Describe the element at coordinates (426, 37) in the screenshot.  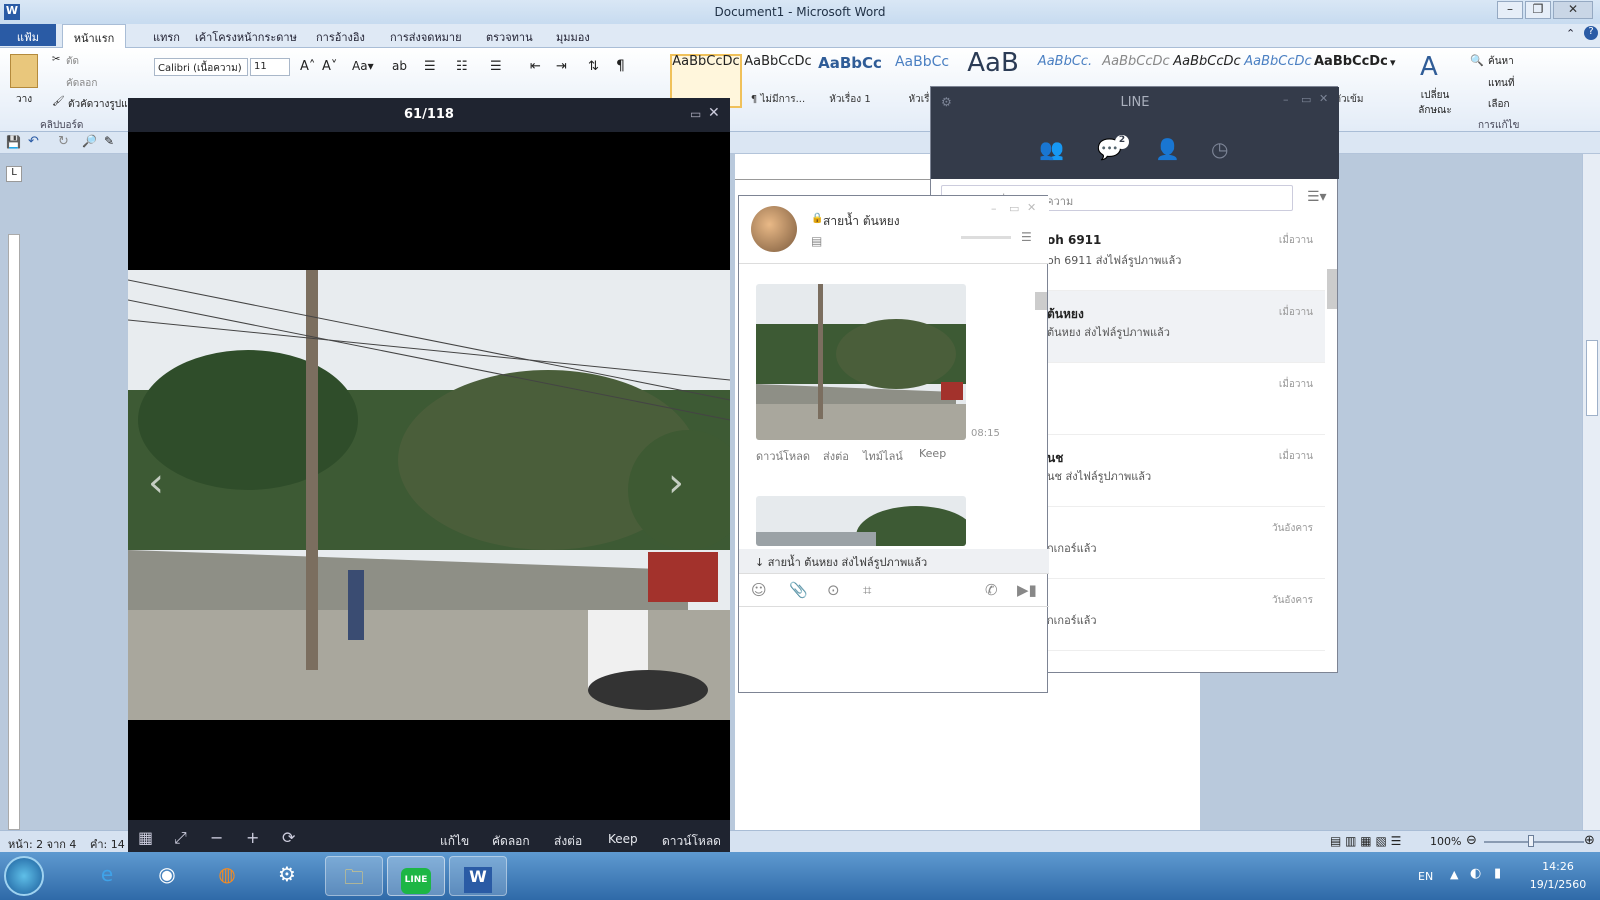
I see `tab-mailings: การส่งจดหมาย` at that location.